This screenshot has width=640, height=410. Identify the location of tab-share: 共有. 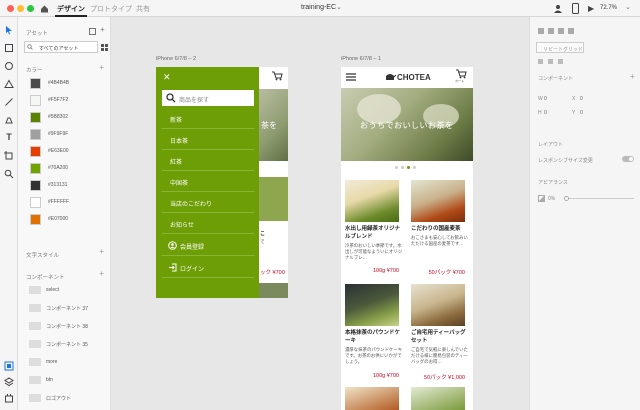
(143, 9).